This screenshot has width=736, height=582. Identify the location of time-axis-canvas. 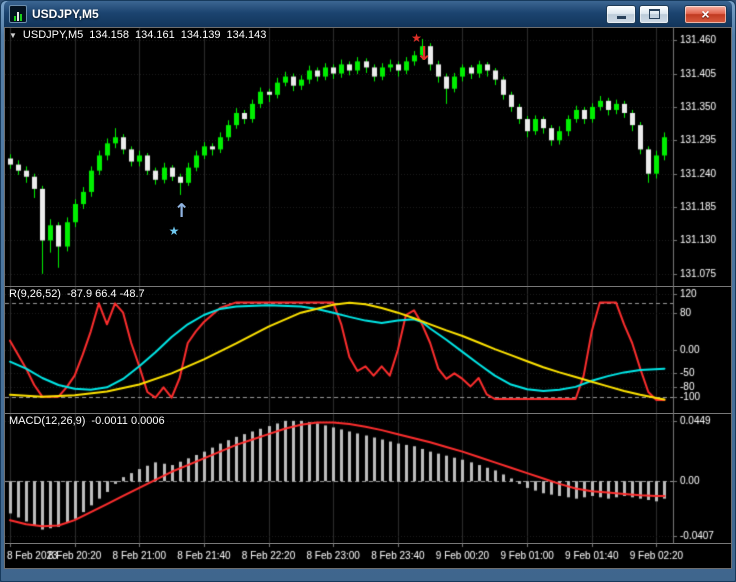
(368, 556).